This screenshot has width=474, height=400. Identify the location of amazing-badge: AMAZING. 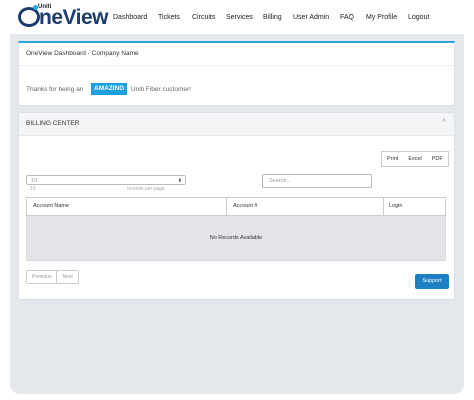
(109, 89).